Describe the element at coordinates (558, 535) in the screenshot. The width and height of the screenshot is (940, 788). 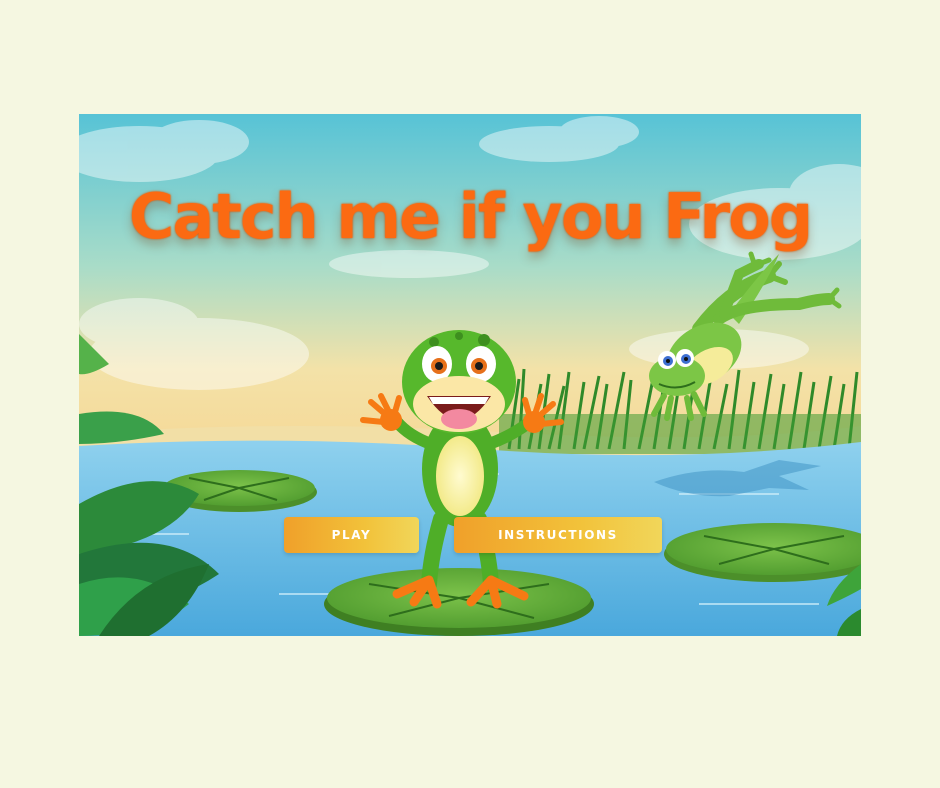
I see `instructions-button: INSTRUCTIONS` at that location.